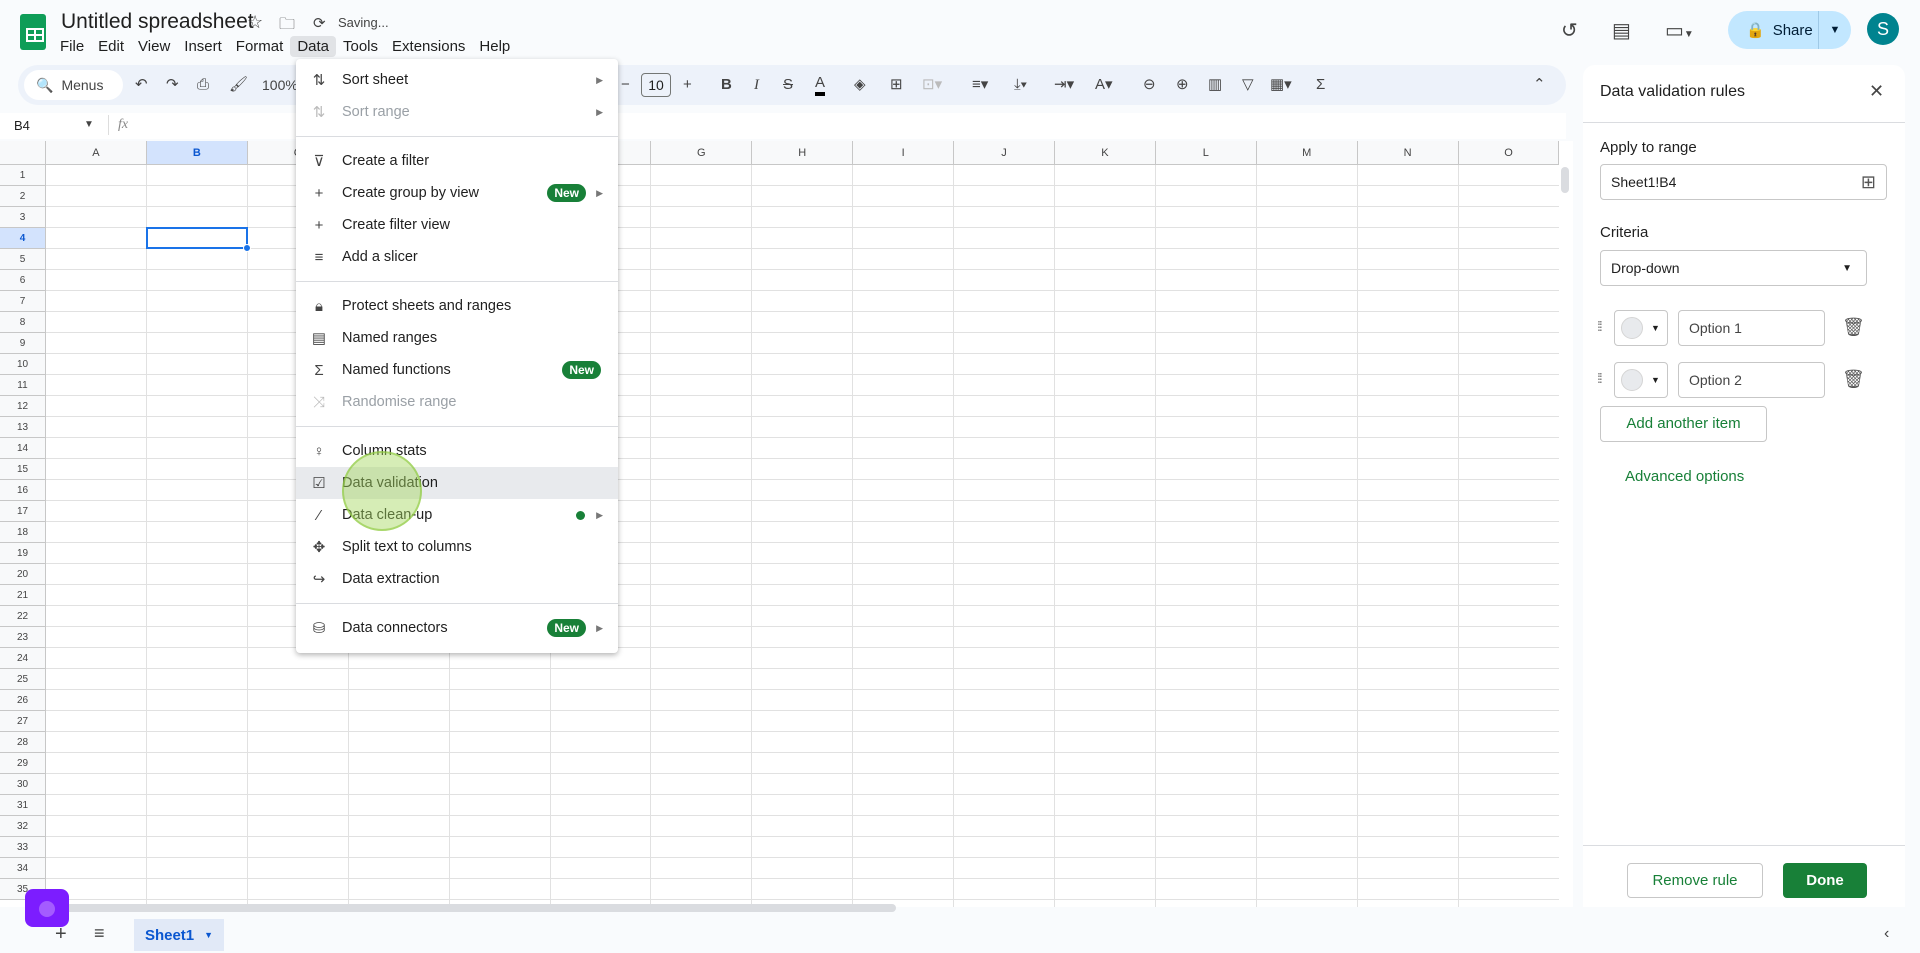  I want to click on collapse-toolbar-icon: ⌃, so click(1539, 85).